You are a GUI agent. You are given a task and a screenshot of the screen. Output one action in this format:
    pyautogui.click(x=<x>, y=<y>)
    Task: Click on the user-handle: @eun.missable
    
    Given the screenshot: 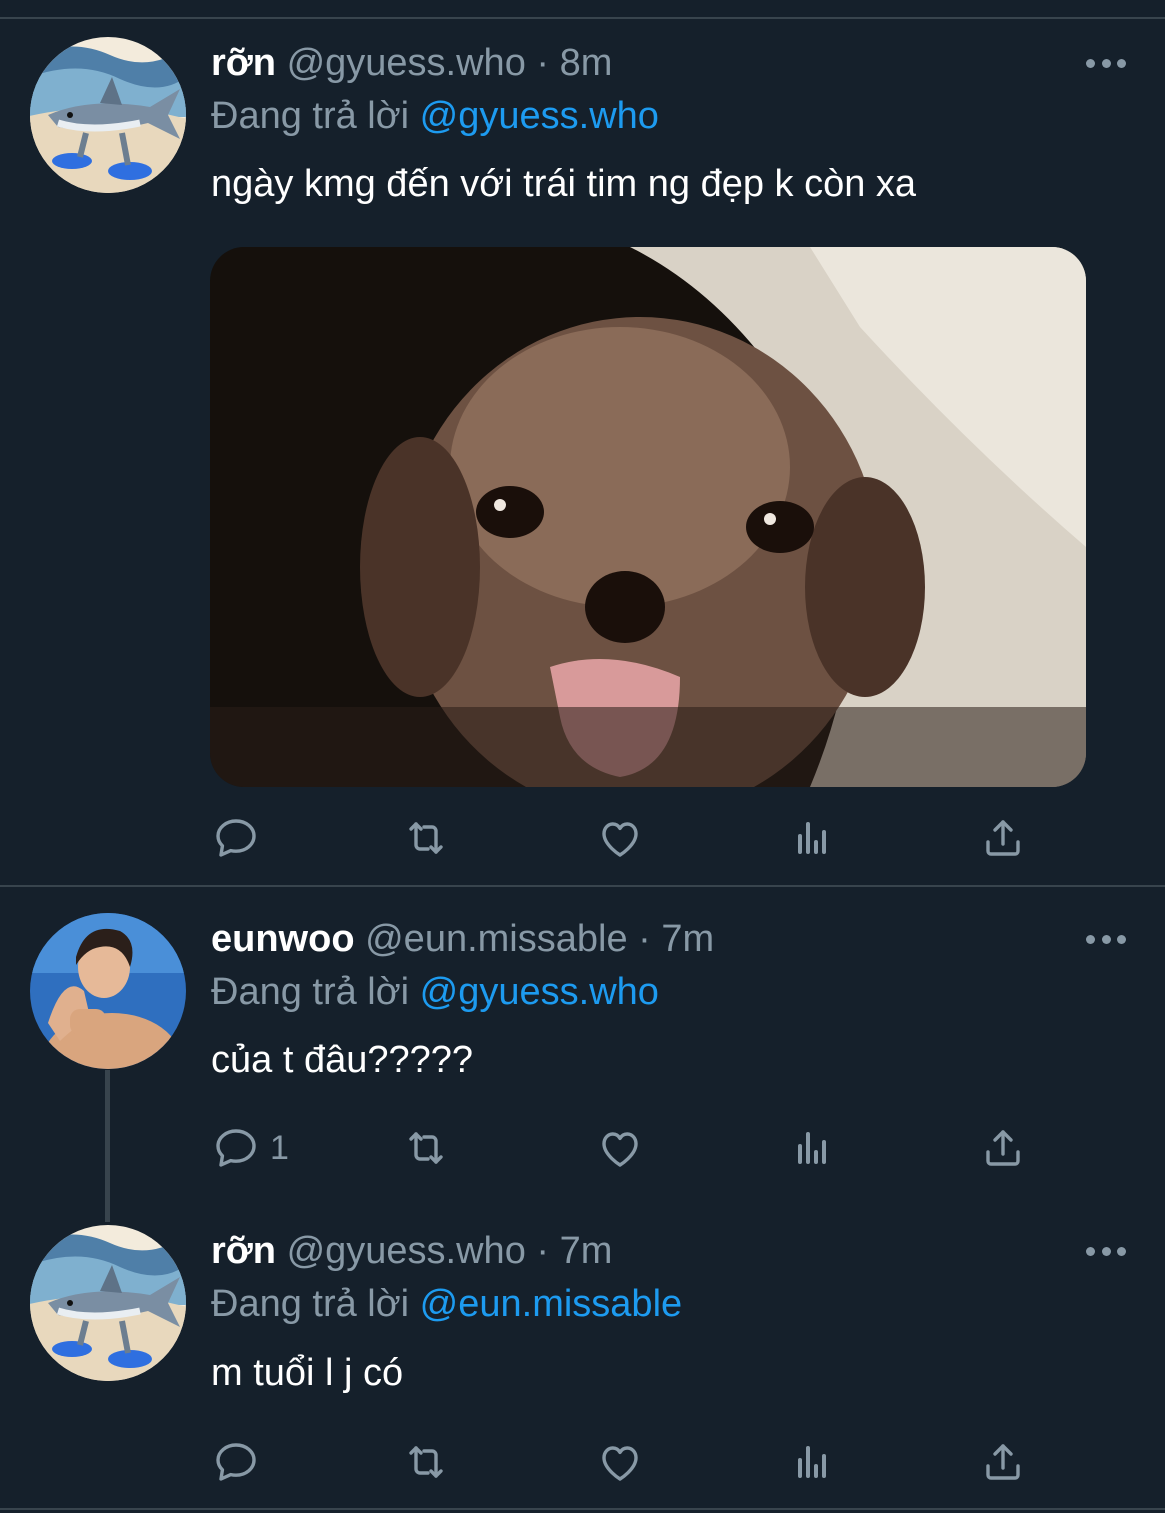 What is the action you would take?
    pyautogui.click(x=496, y=939)
    